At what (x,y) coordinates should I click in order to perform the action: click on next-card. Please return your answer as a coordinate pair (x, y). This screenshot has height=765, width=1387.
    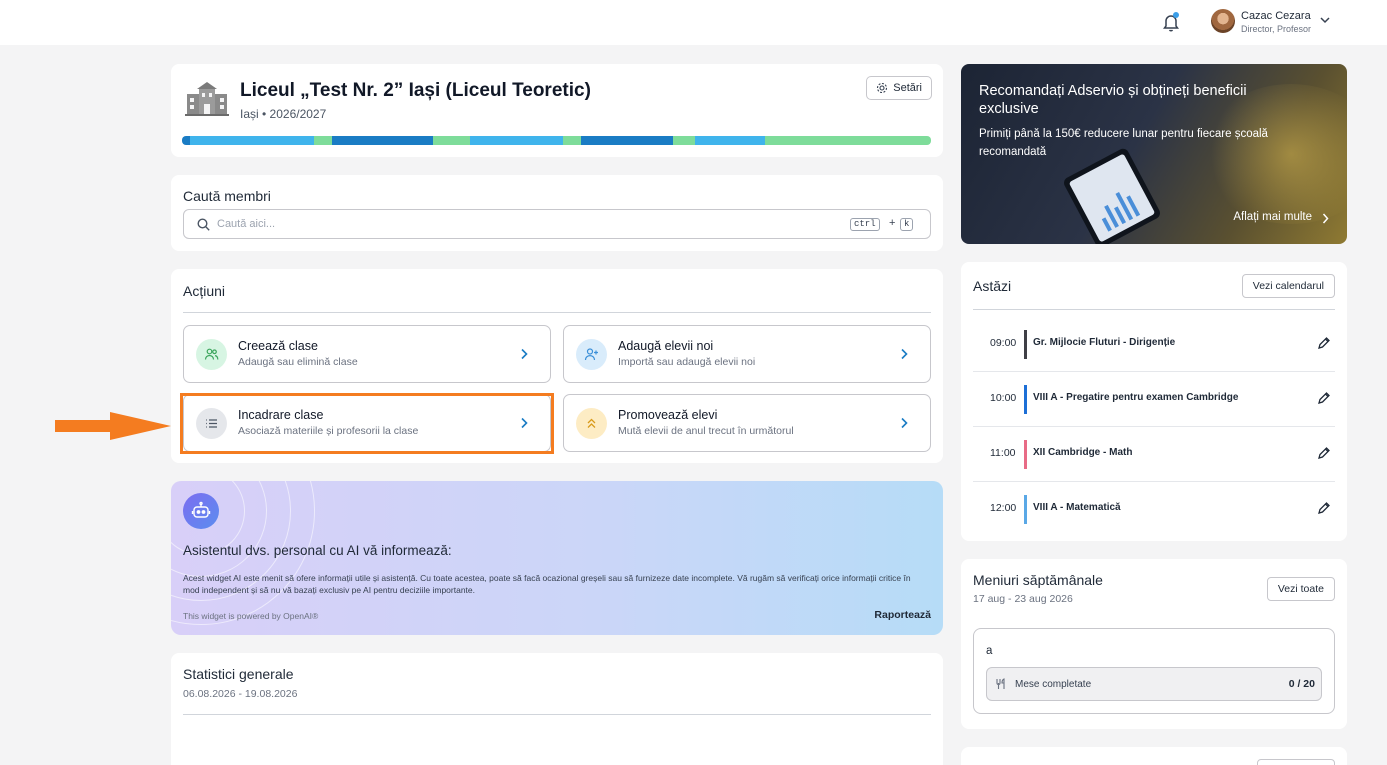
    Looking at the image, I should click on (1154, 756).